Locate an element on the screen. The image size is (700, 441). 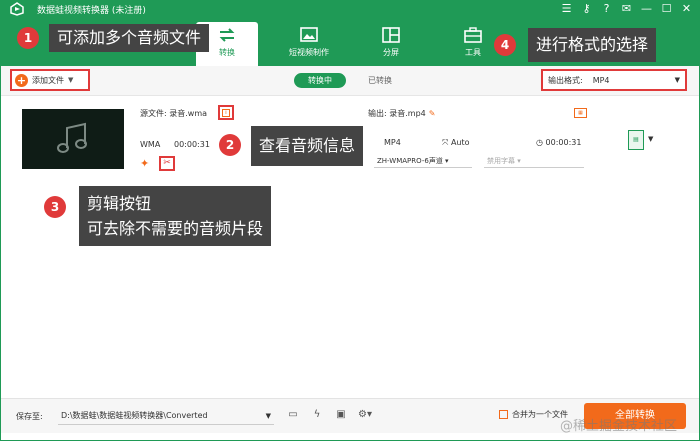
output-file-name: 输出: 录音.mp4 ✎ is located at coordinates (401, 113).